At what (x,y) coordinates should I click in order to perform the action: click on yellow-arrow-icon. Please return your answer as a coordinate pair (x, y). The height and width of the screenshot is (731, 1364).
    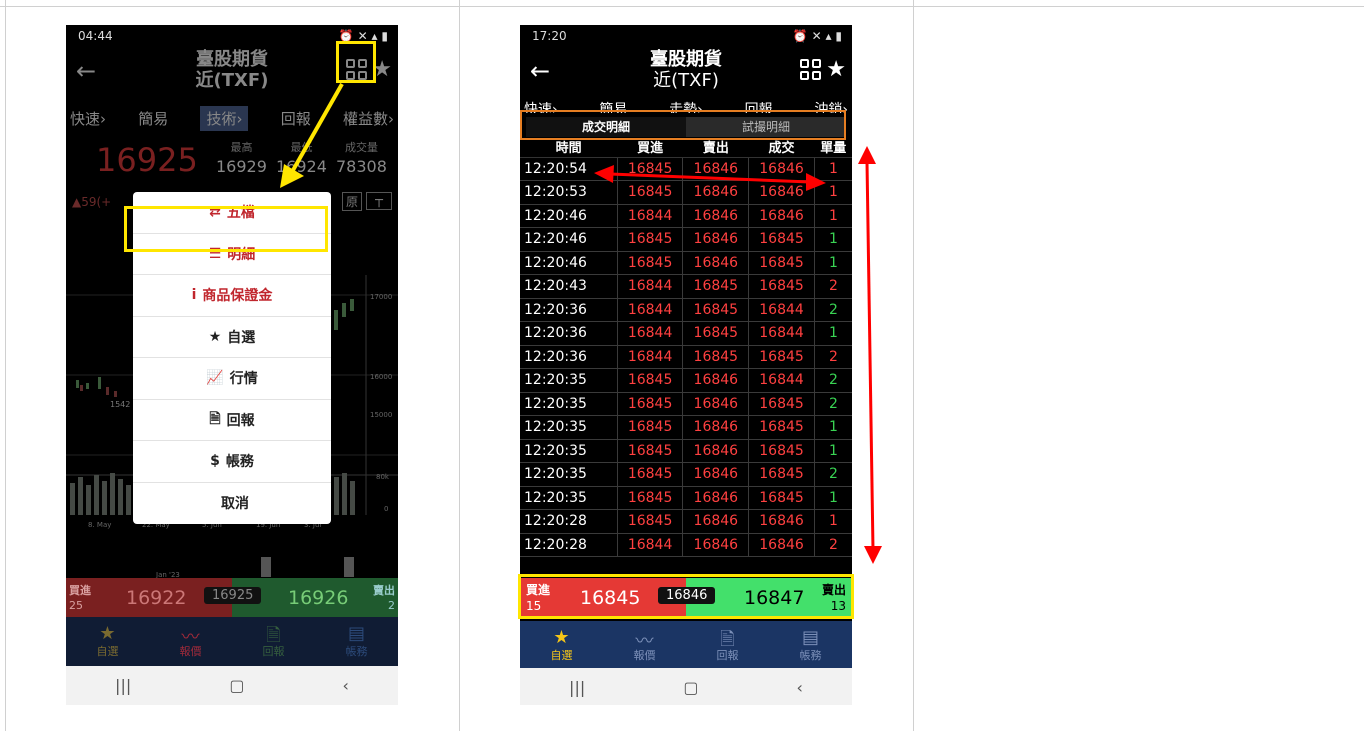
    Looking at the image, I should click on (312, 135).